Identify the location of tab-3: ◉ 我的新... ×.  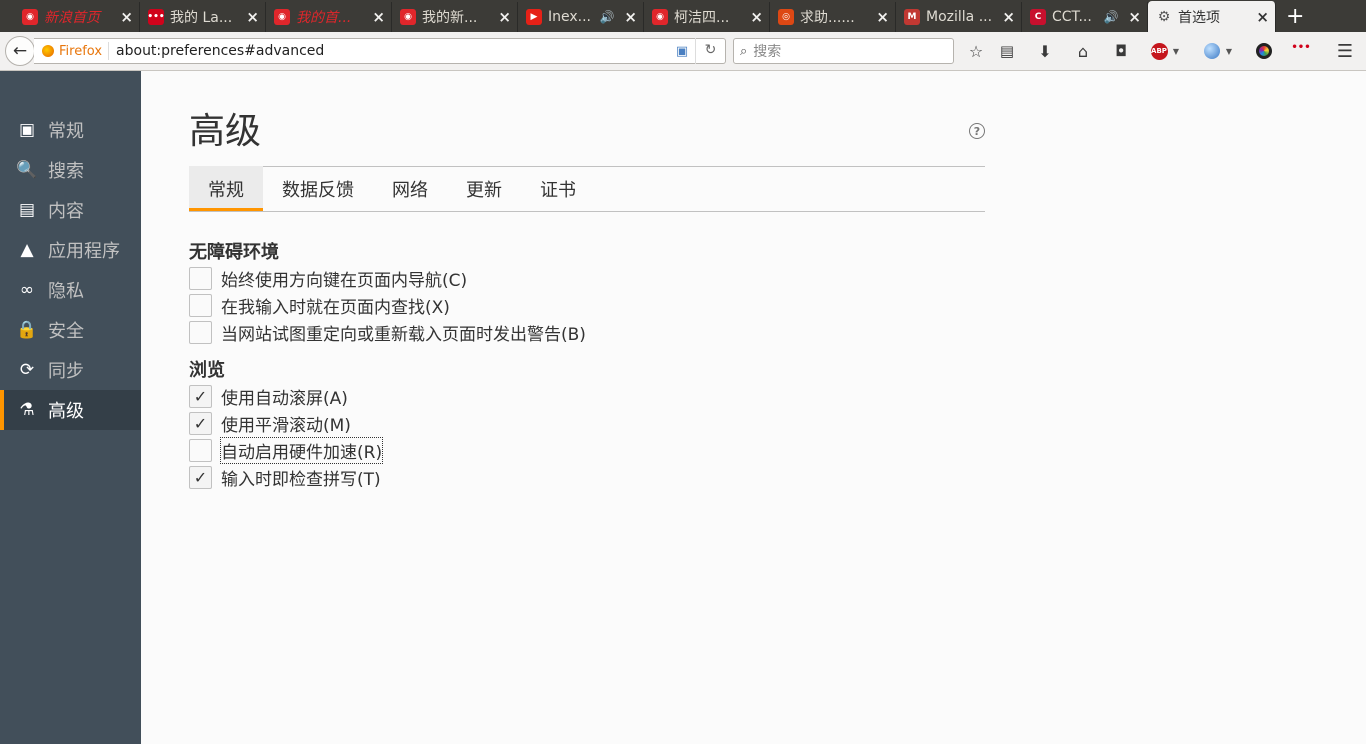
(455, 17).